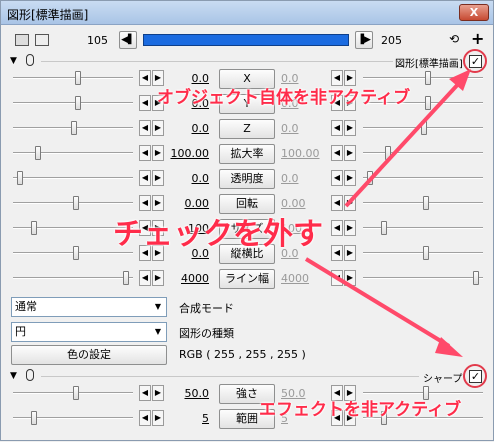 This screenshot has height=442, width=494. What do you see at coordinates (360, 410) in the screenshot?
I see `annotation-text-3: エフェクトを非アクティブ` at bounding box center [360, 410].